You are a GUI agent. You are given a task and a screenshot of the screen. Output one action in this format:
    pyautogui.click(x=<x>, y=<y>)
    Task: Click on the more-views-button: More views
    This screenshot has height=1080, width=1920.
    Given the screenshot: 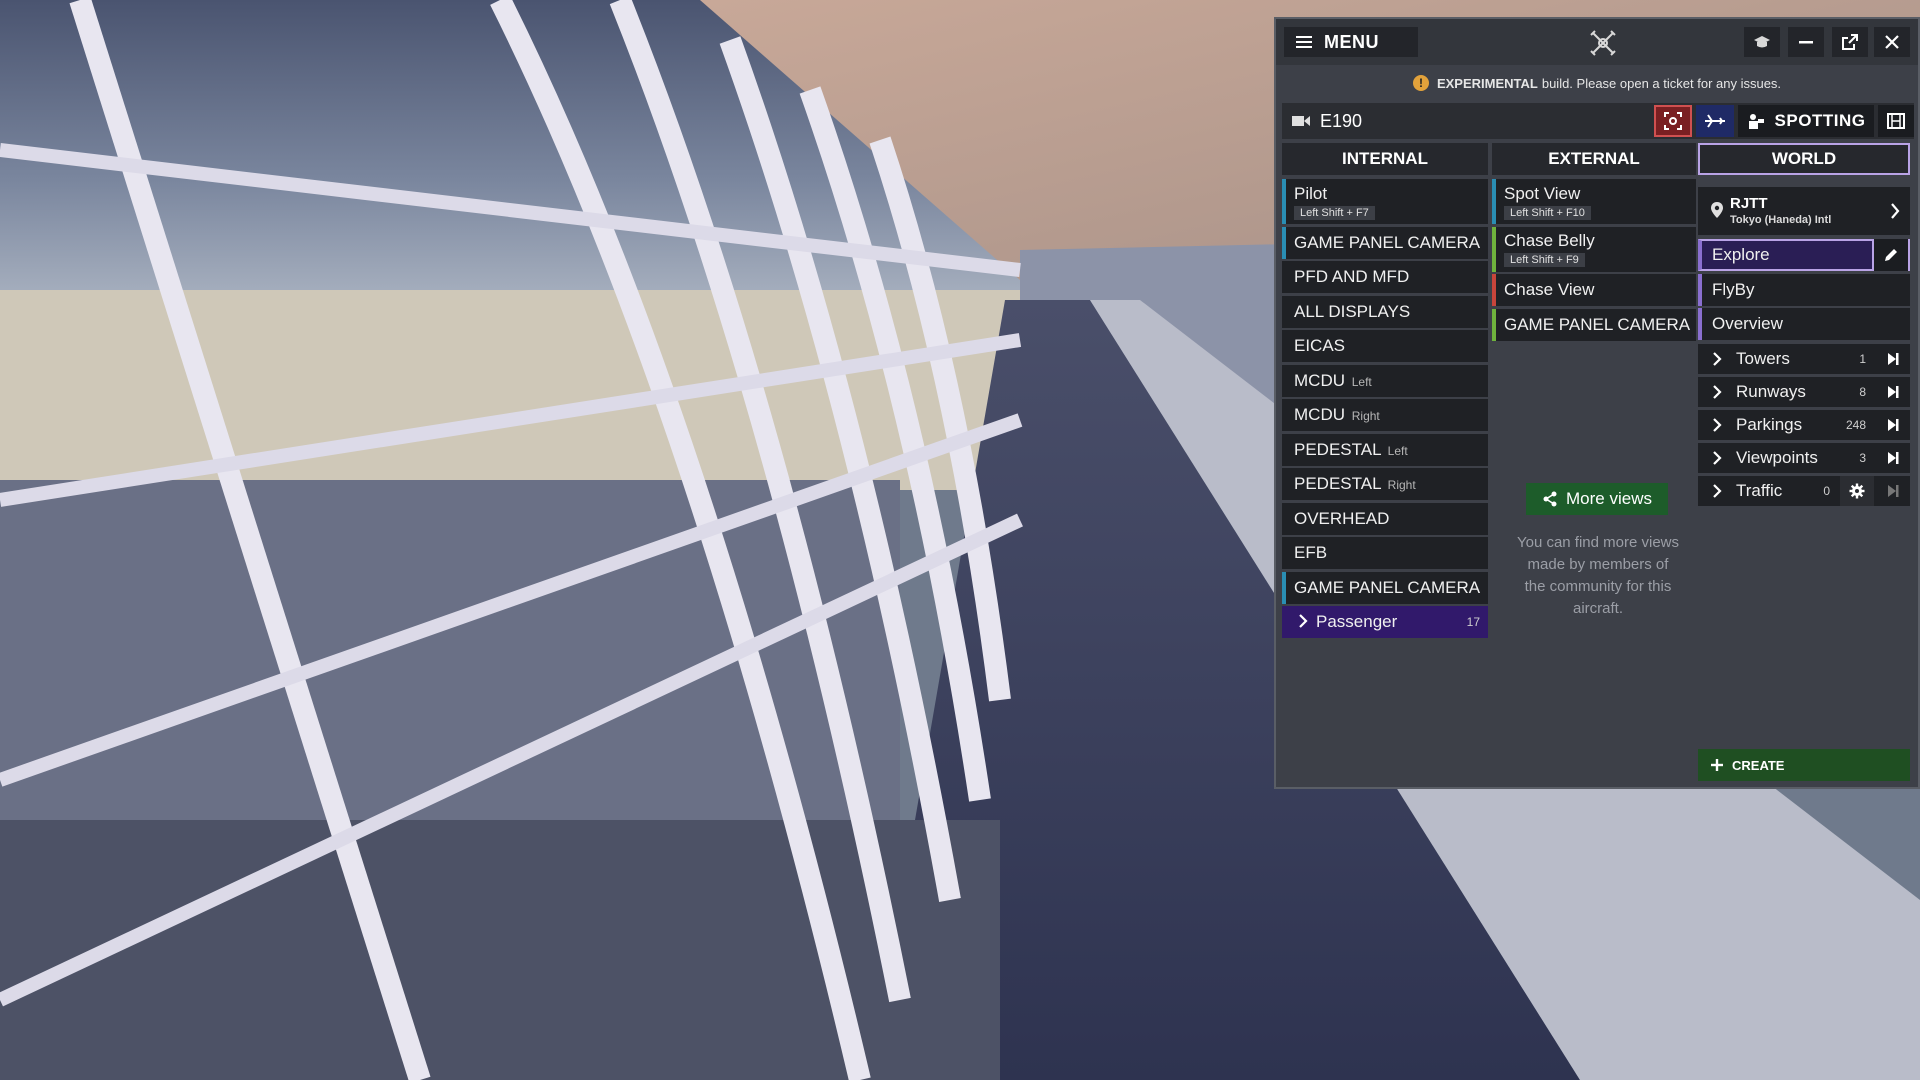 What is the action you would take?
    pyautogui.click(x=1597, y=499)
    